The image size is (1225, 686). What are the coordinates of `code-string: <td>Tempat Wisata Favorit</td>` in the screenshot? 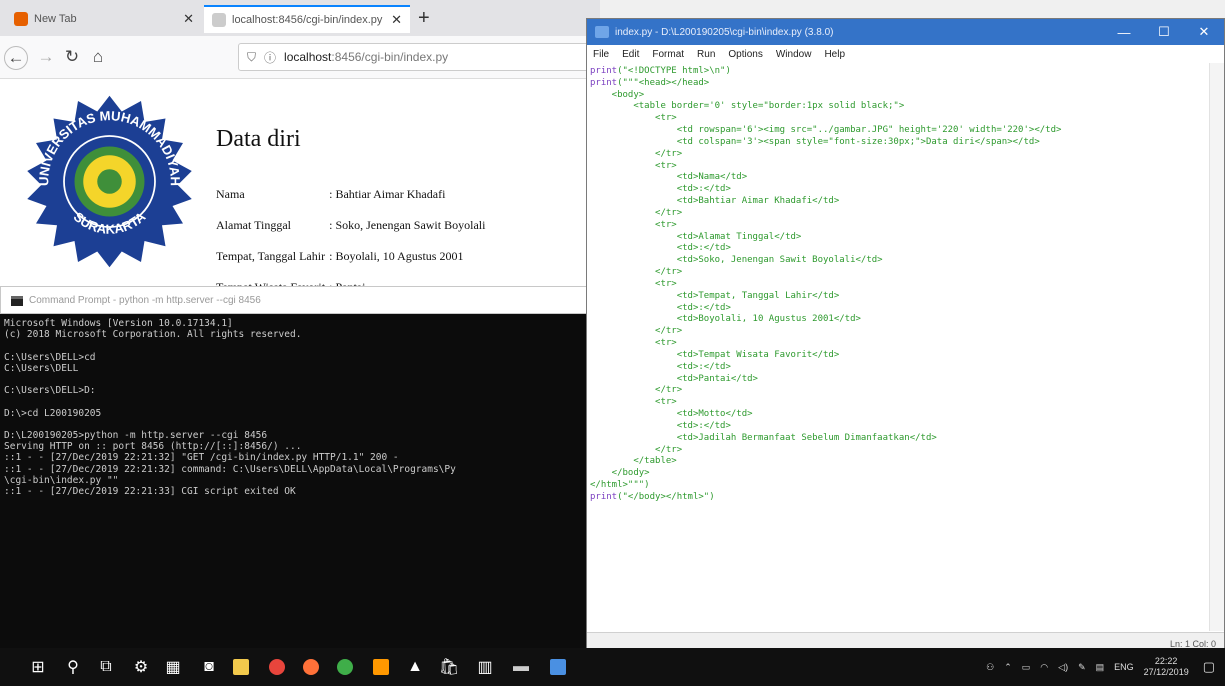 It's located at (715, 354).